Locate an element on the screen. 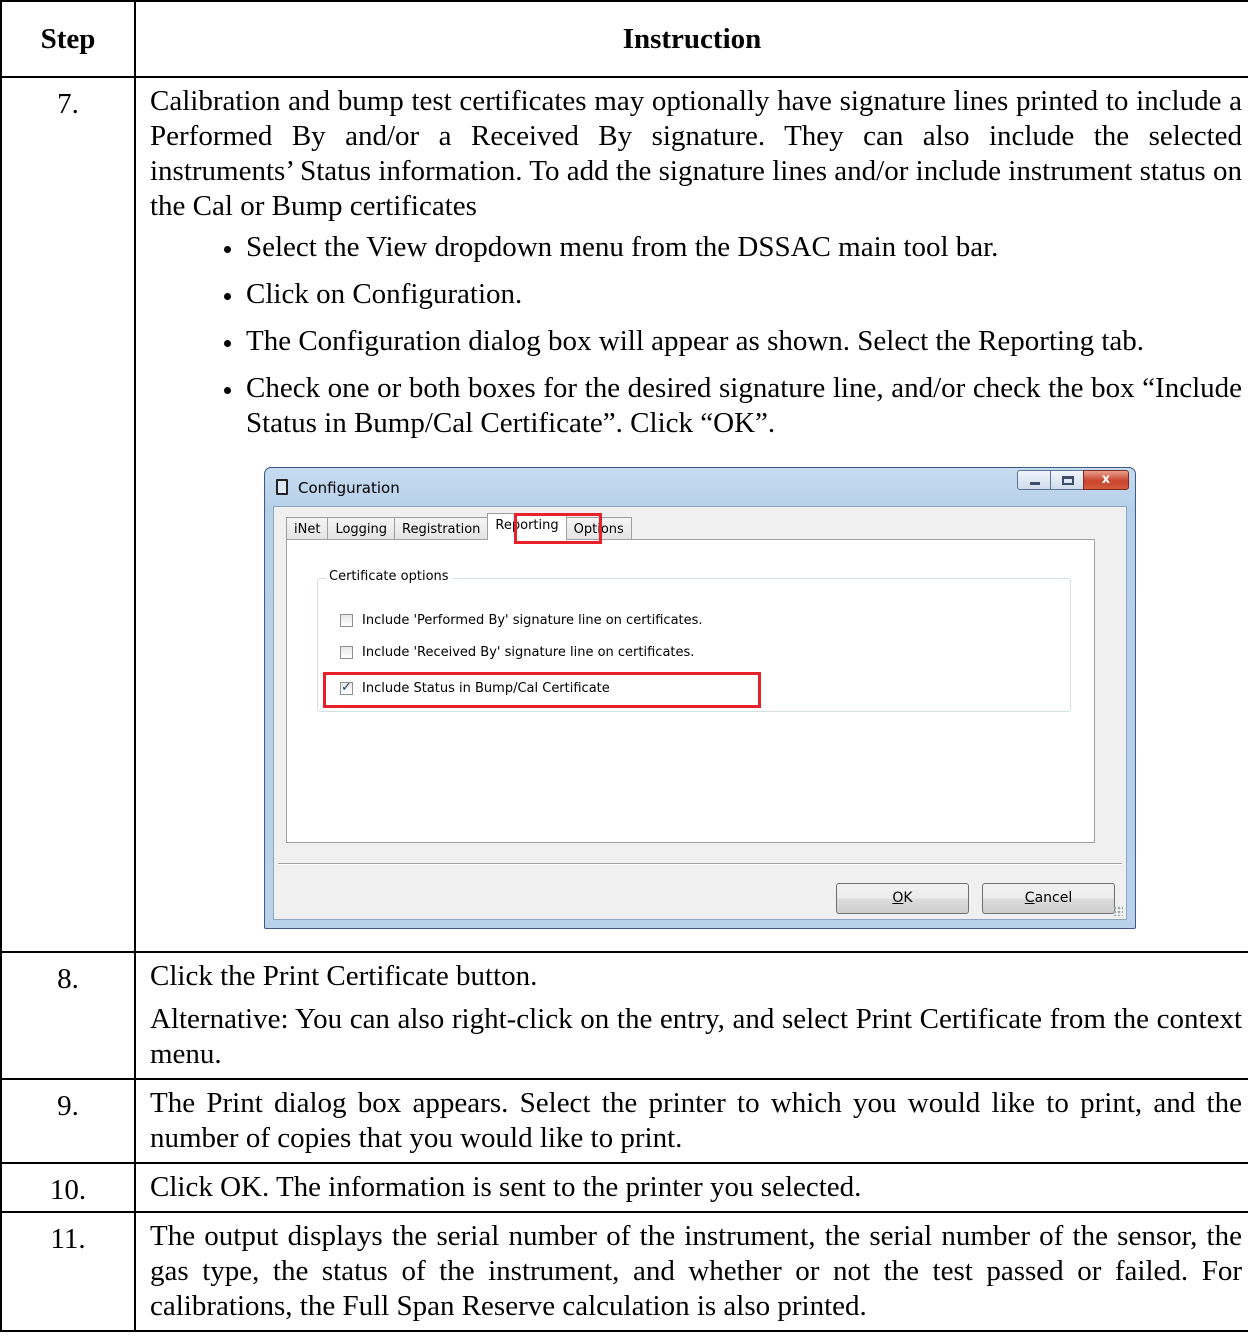 Image resolution: width=1248 pixels, height=1344 pixels. step-number: 7. is located at coordinates (68, 514).